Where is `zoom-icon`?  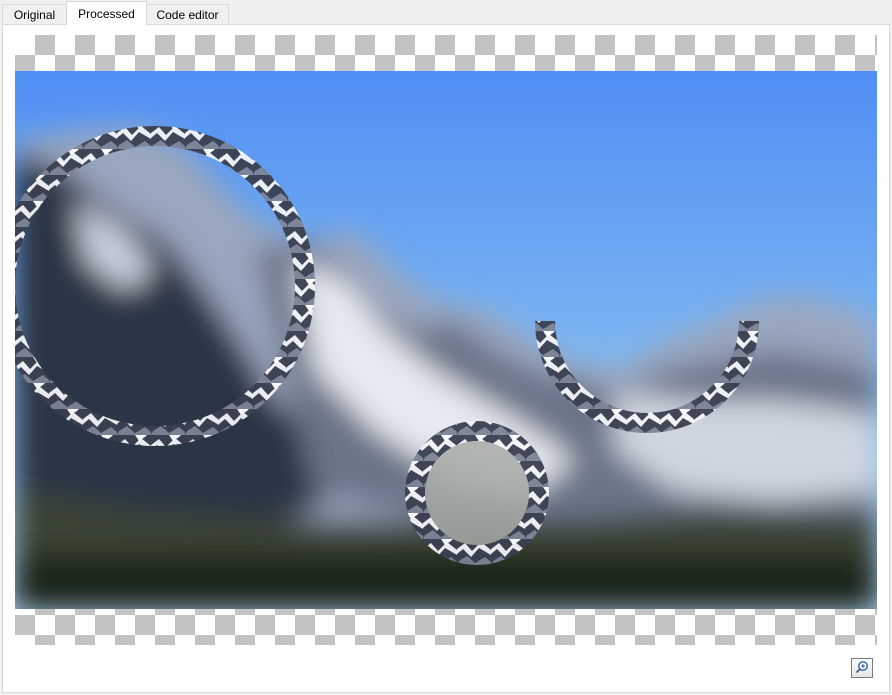
zoom-icon is located at coordinates (862, 668).